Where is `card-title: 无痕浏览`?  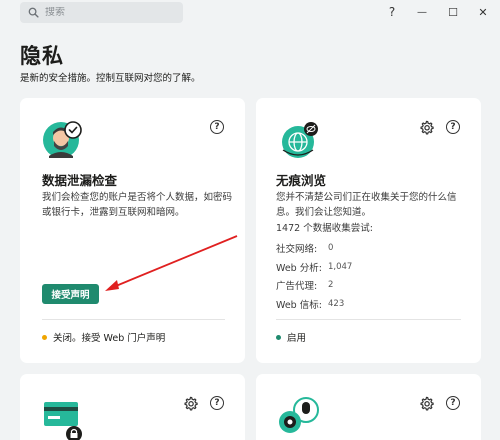 card-title: 无痕浏览 is located at coordinates (301, 180).